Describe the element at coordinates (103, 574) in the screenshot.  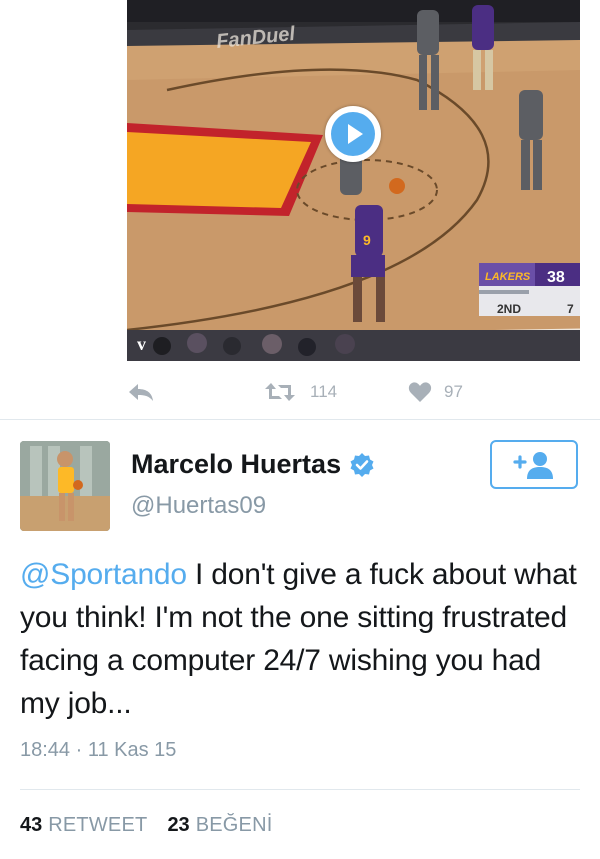
I see `mention-link: @Sportando` at that location.